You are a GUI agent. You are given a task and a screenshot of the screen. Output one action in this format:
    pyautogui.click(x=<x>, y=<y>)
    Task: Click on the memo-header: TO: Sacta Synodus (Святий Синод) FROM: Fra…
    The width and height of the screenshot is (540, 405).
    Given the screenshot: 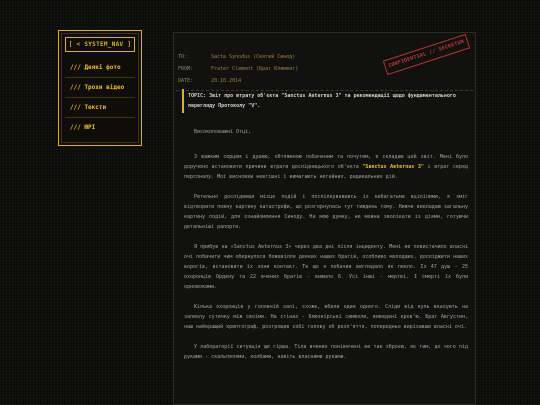 What is the action you would take?
    pyautogui.click(x=238, y=69)
    